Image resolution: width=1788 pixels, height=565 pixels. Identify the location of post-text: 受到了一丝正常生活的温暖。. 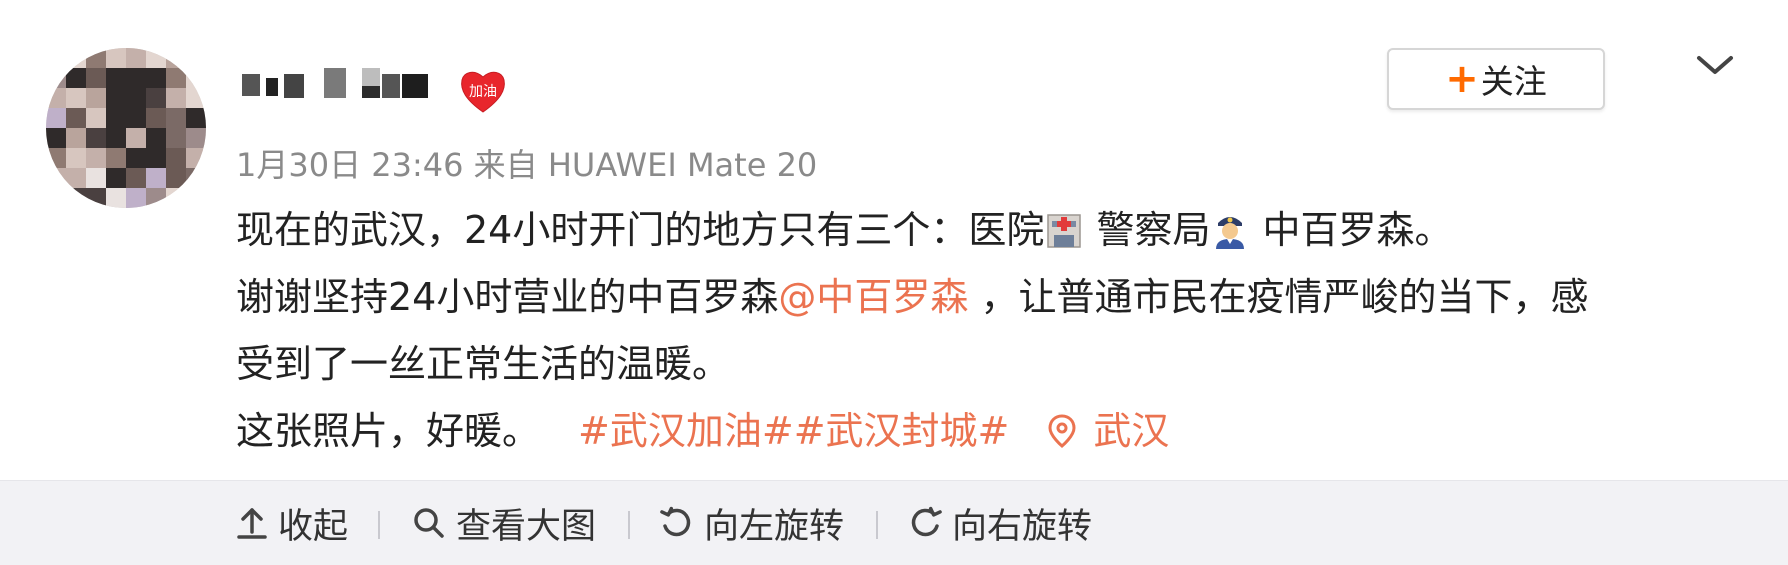
(483, 364).